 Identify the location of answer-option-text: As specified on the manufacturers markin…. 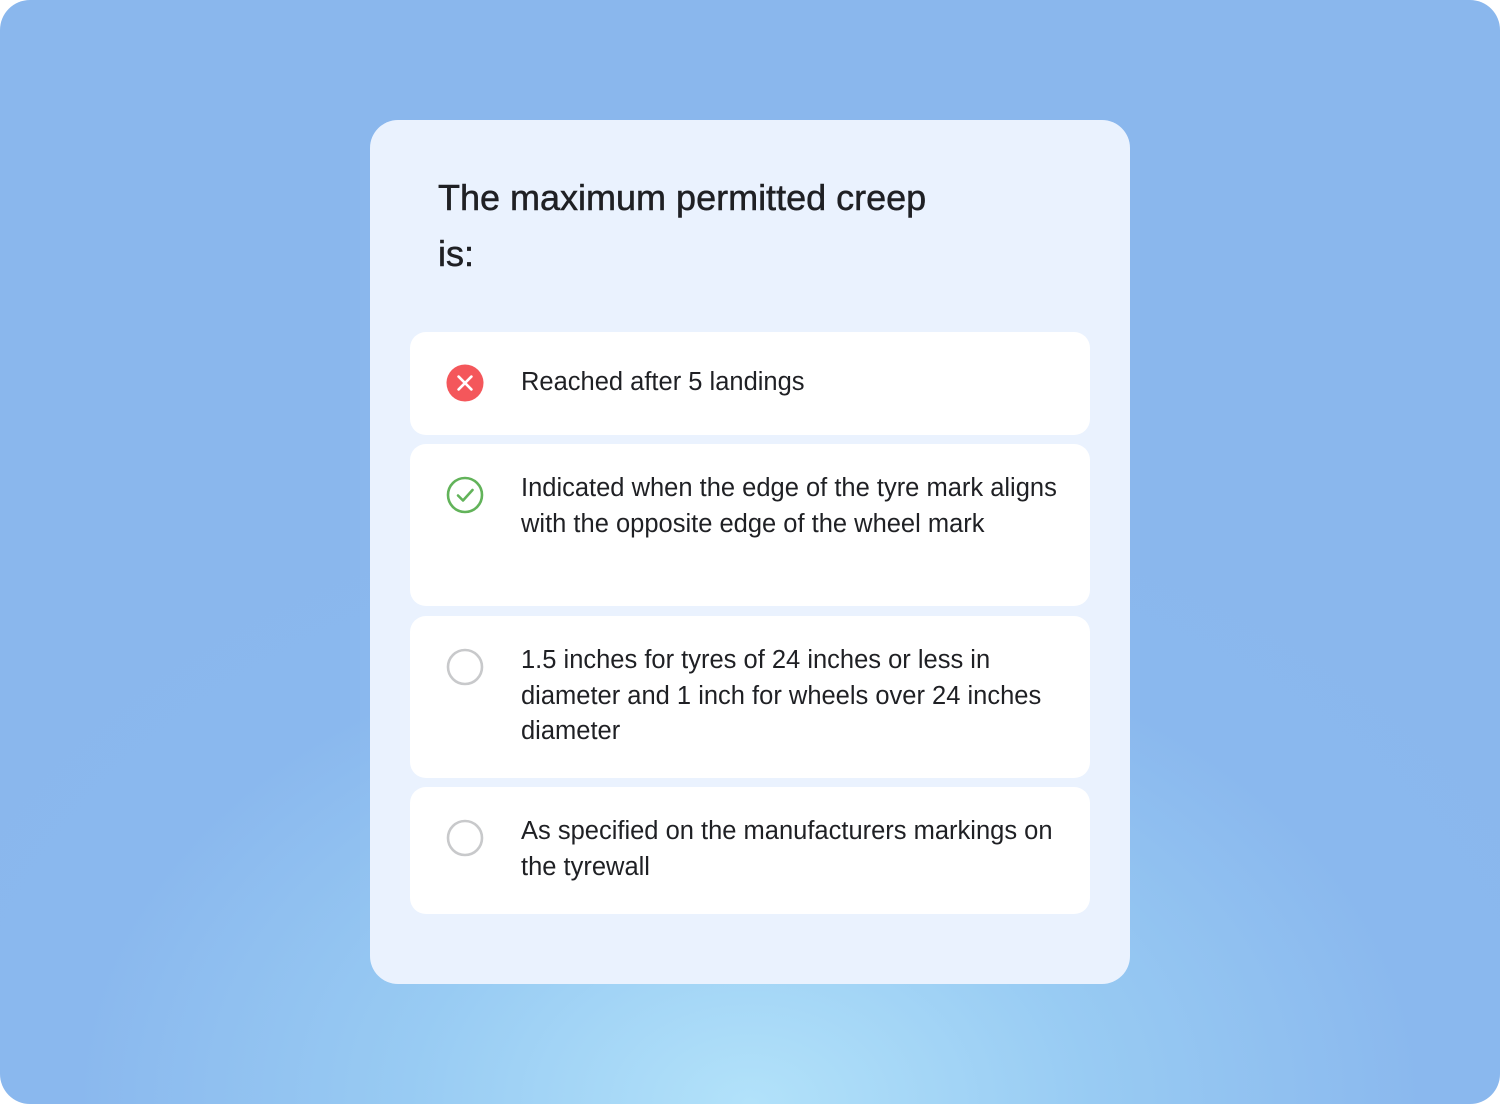
(787, 849).